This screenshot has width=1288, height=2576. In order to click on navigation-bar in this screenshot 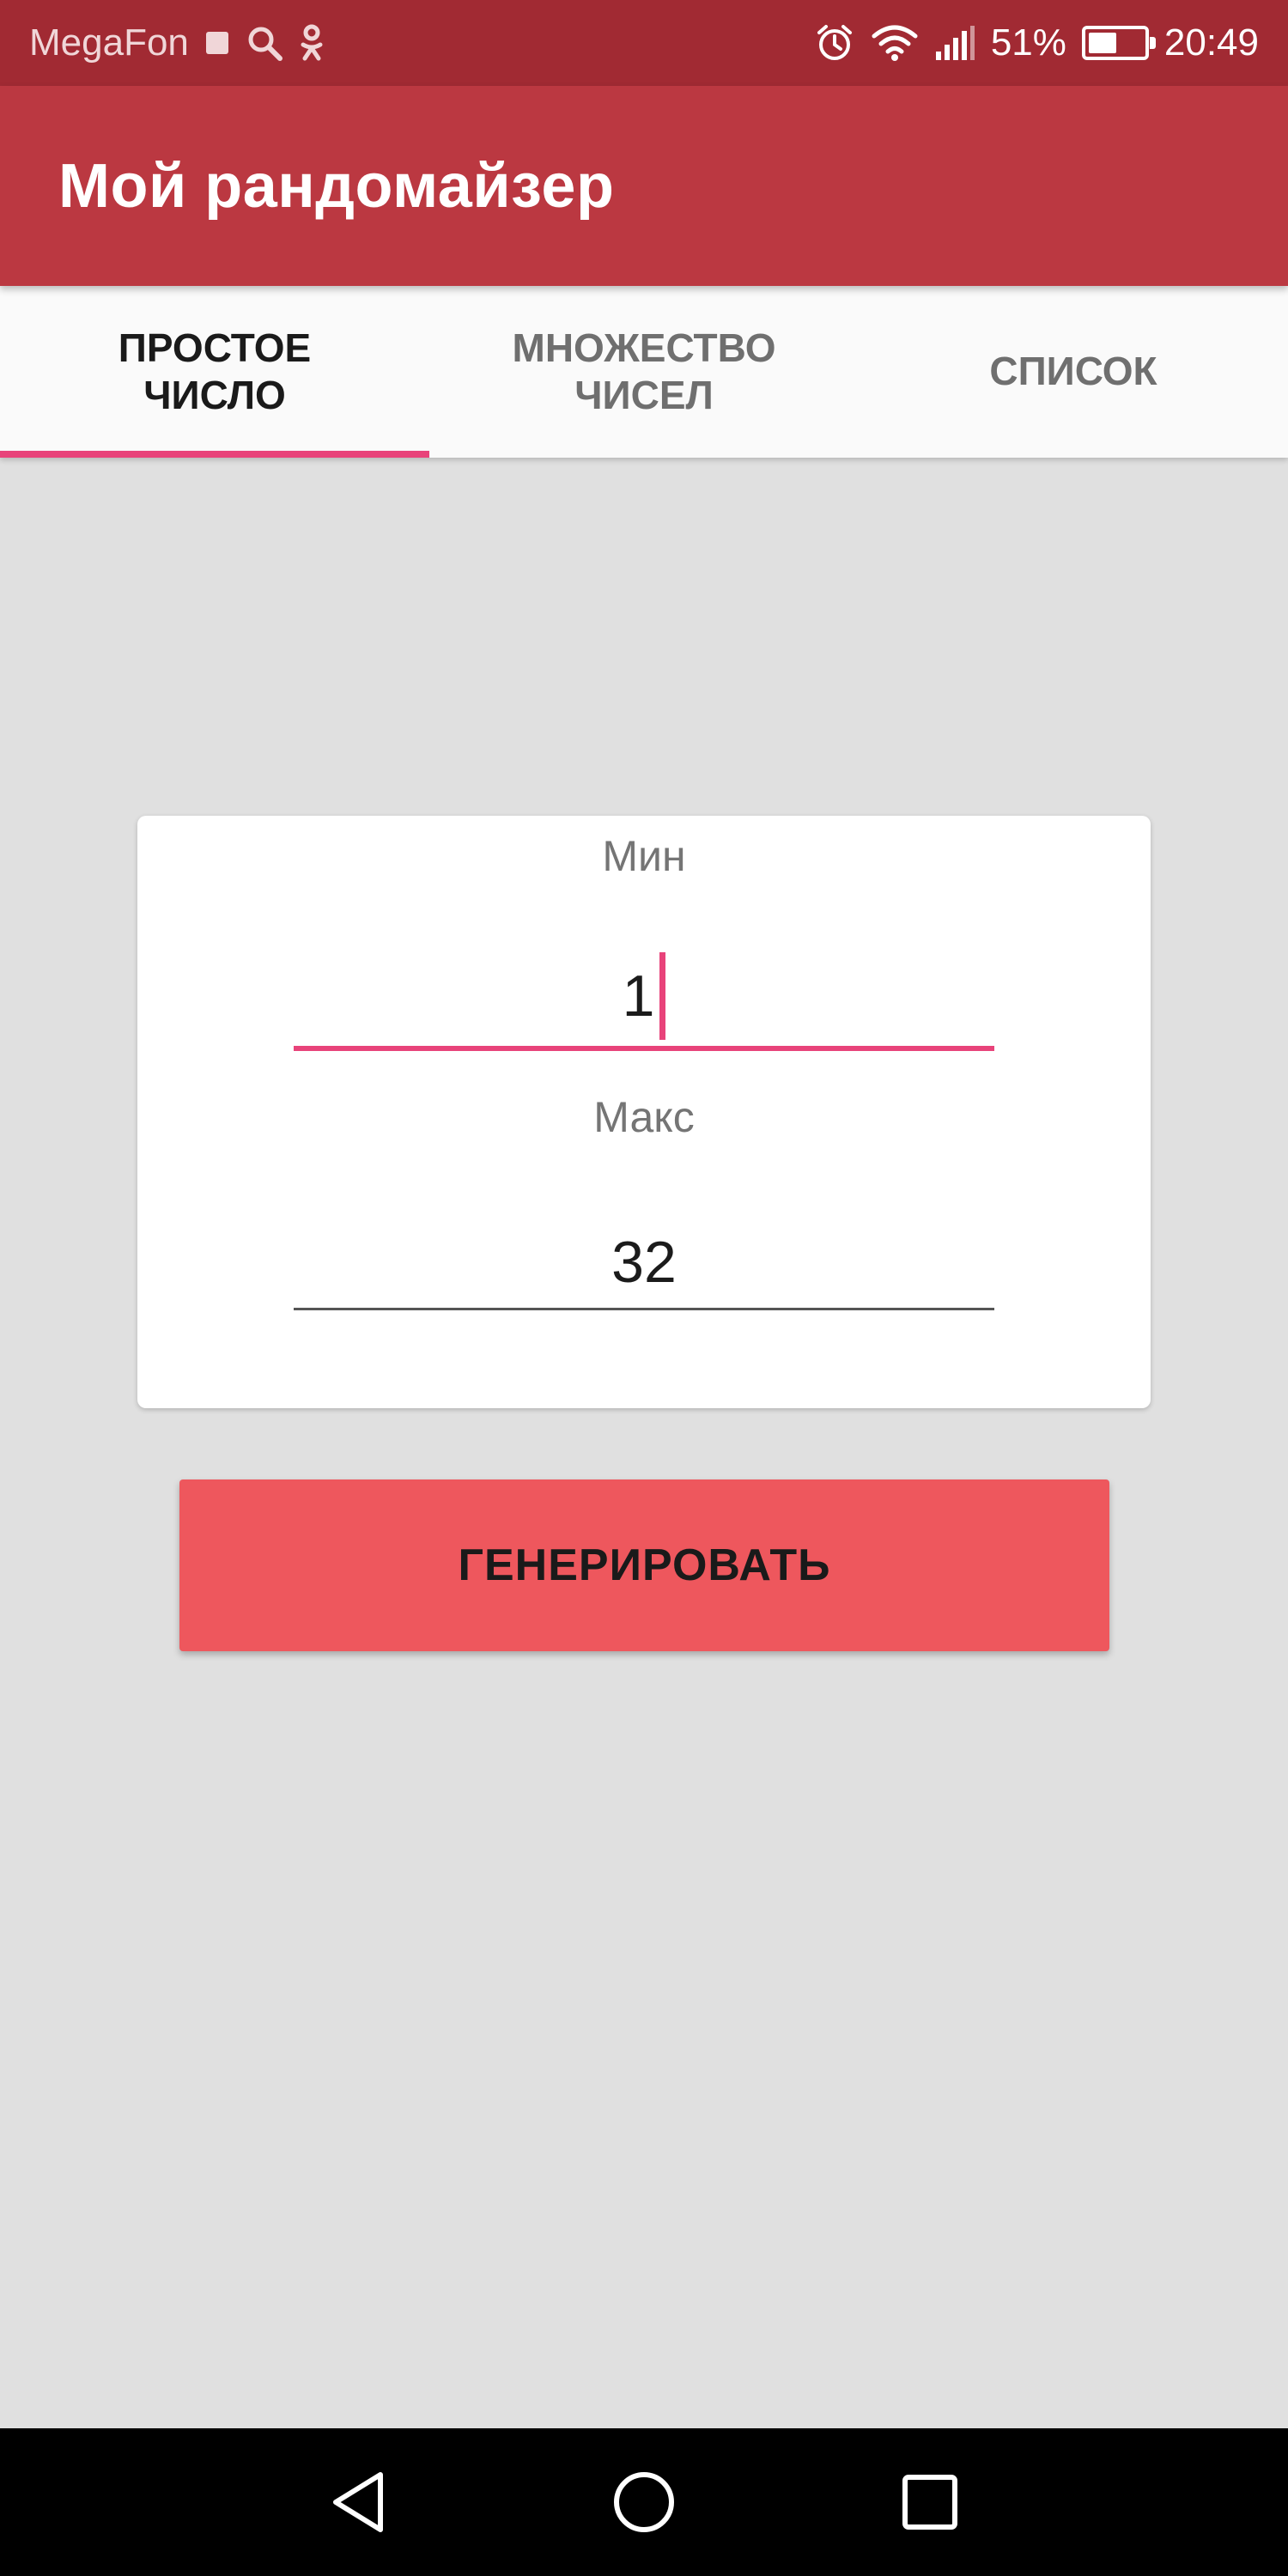, I will do `click(644, 2502)`.